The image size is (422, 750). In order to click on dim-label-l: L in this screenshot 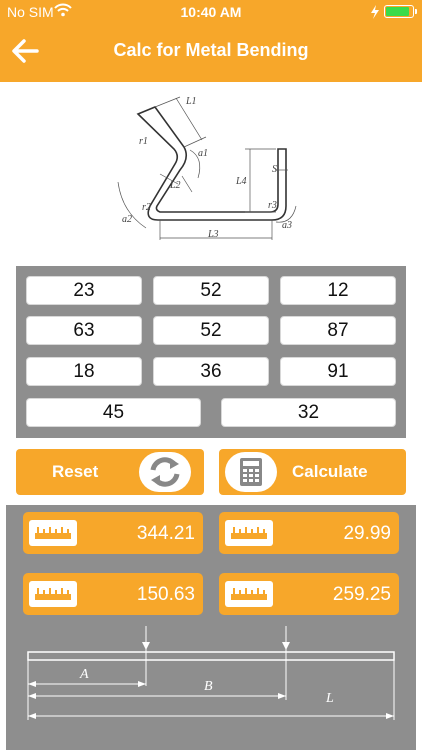, I will do `click(329, 698)`.